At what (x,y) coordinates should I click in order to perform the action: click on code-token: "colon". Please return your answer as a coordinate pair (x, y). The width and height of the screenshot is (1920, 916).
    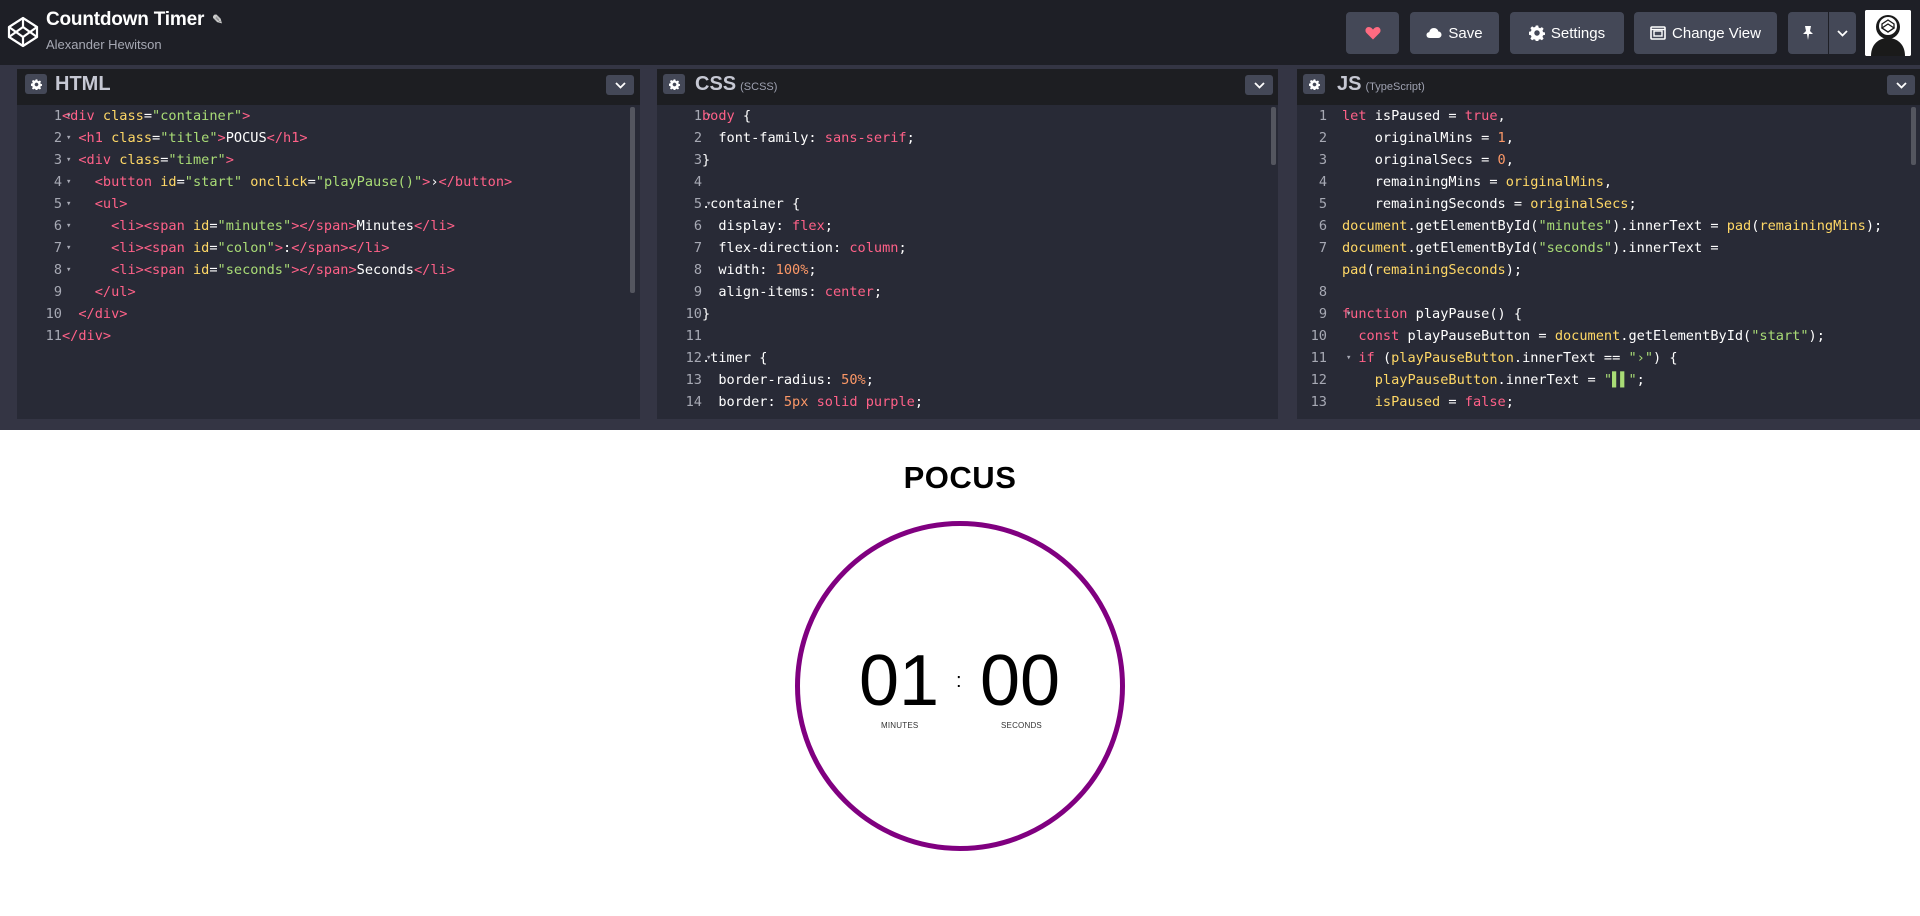
    Looking at the image, I should click on (246, 248).